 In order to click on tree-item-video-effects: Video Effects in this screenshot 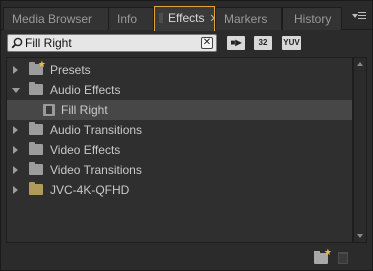, I will do `click(179, 150)`.